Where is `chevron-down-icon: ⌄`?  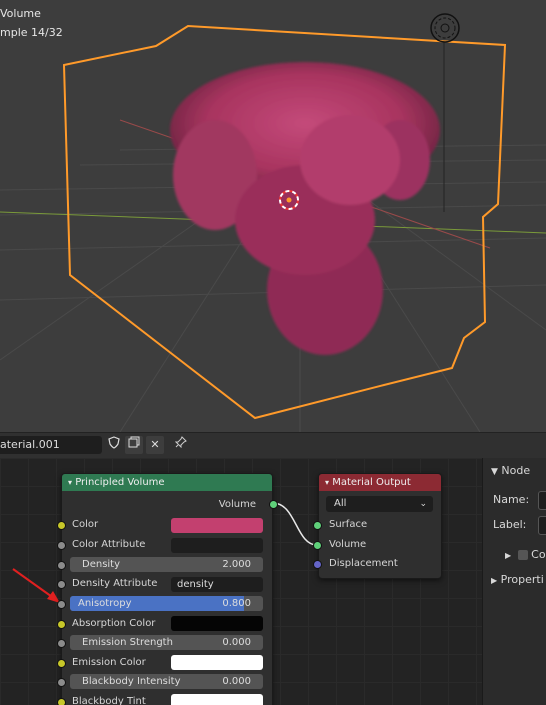 chevron-down-icon: ⌄ is located at coordinates (423, 504).